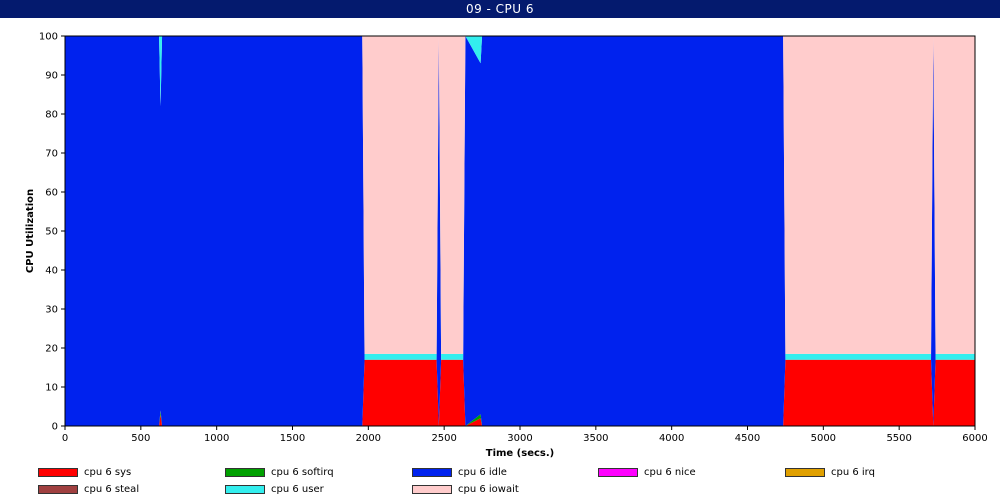 This screenshot has height=504, width=1000. I want to click on legend-label: cpu 6 nice, so click(670, 472).